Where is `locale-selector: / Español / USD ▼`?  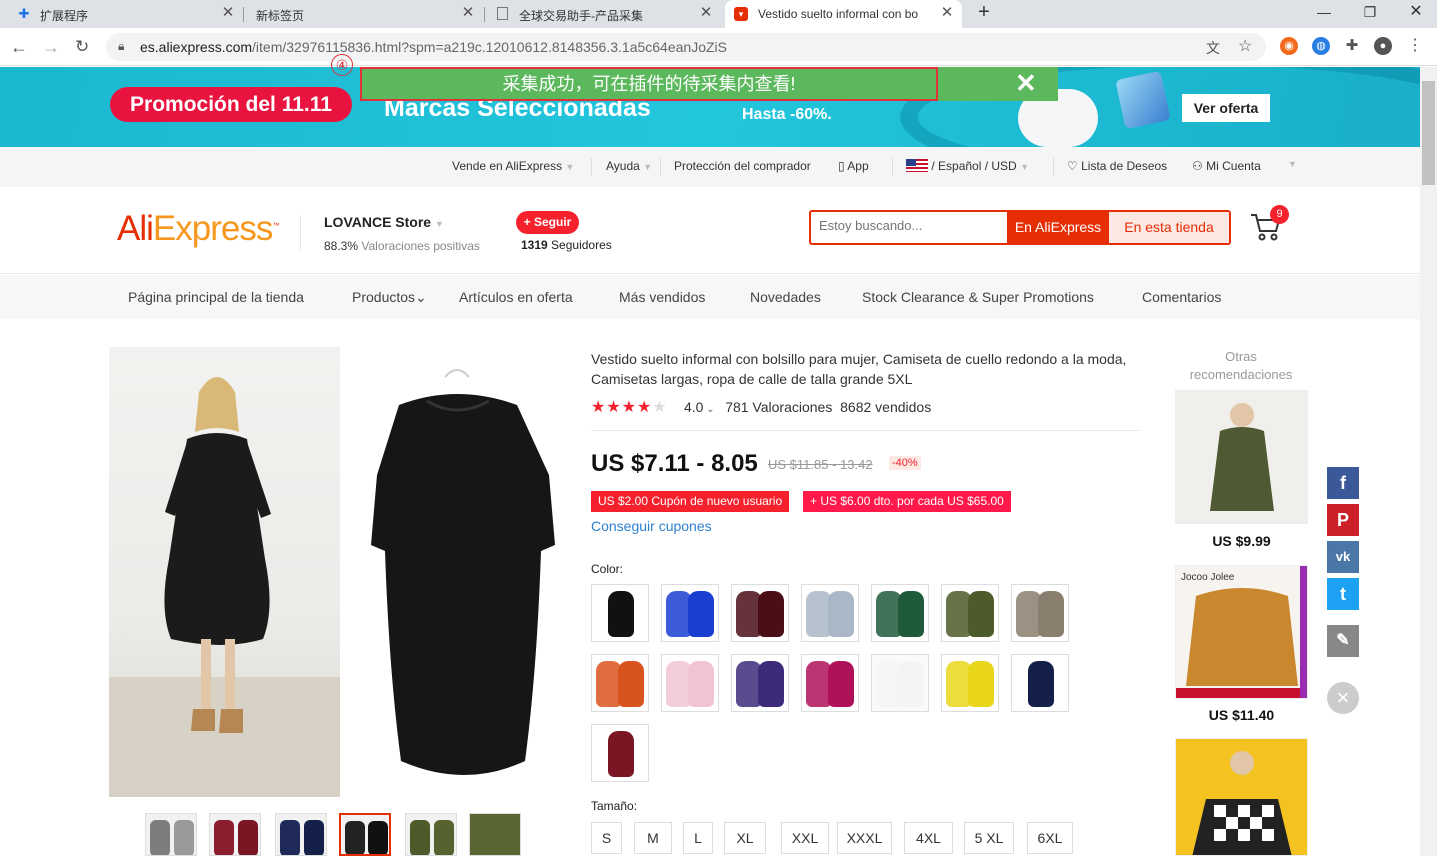
locale-selector: / Español / USD ▼ is located at coordinates (967, 166).